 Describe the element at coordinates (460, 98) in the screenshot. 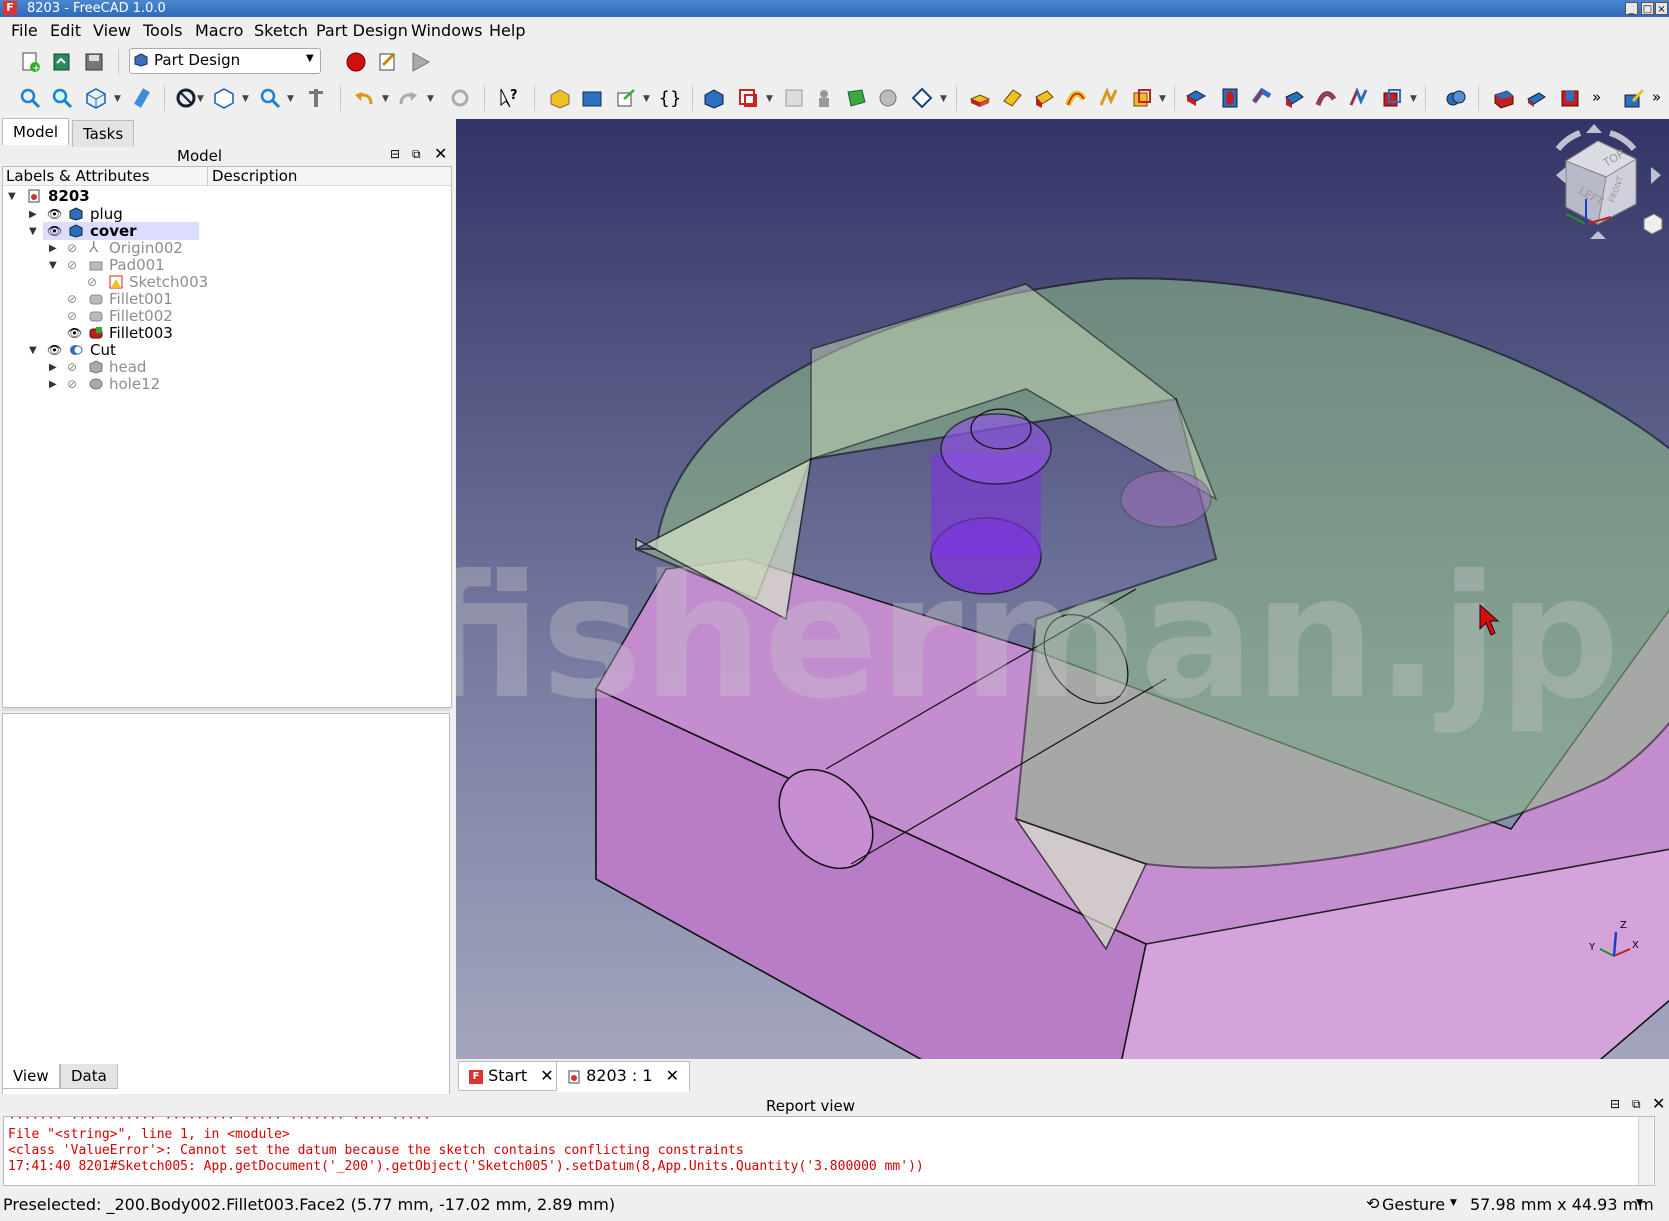

I see `refresh-button` at that location.